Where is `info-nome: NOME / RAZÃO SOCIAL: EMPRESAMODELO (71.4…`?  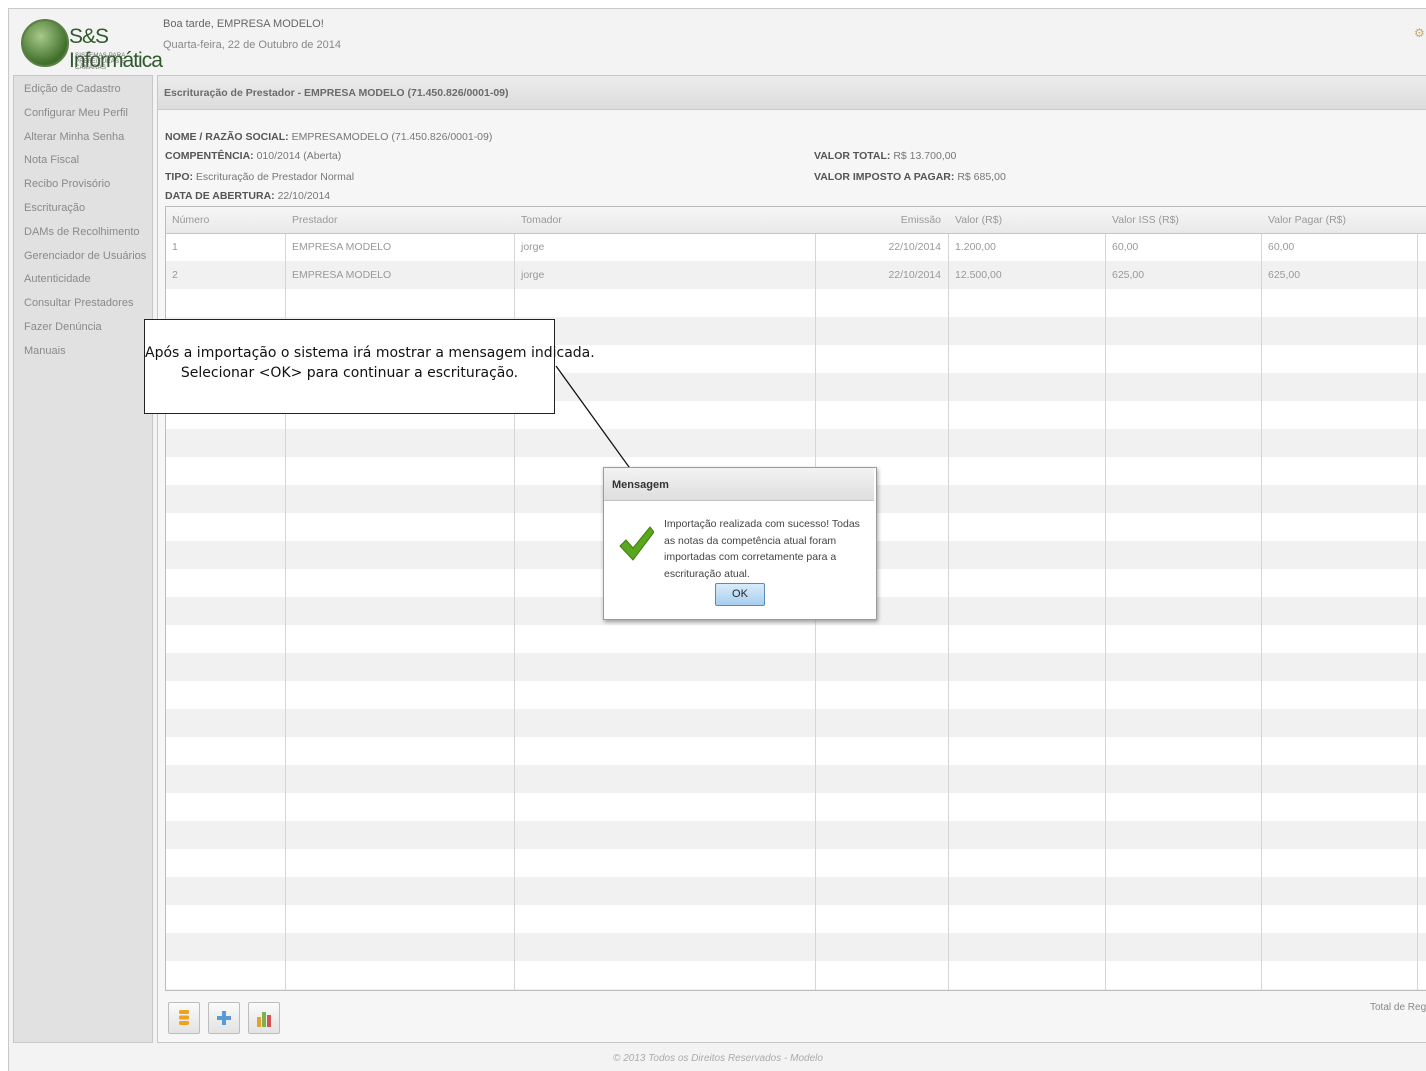
info-nome: NOME / RAZÃO SOCIAL: EMPRESAMODELO (71.4… is located at coordinates (328, 137).